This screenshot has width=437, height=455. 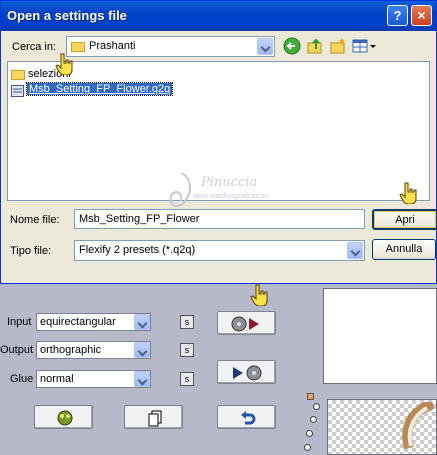 What do you see at coordinates (22, 379) in the screenshot?
I see `glue-label: Glue` at bounding box center [22, 379].